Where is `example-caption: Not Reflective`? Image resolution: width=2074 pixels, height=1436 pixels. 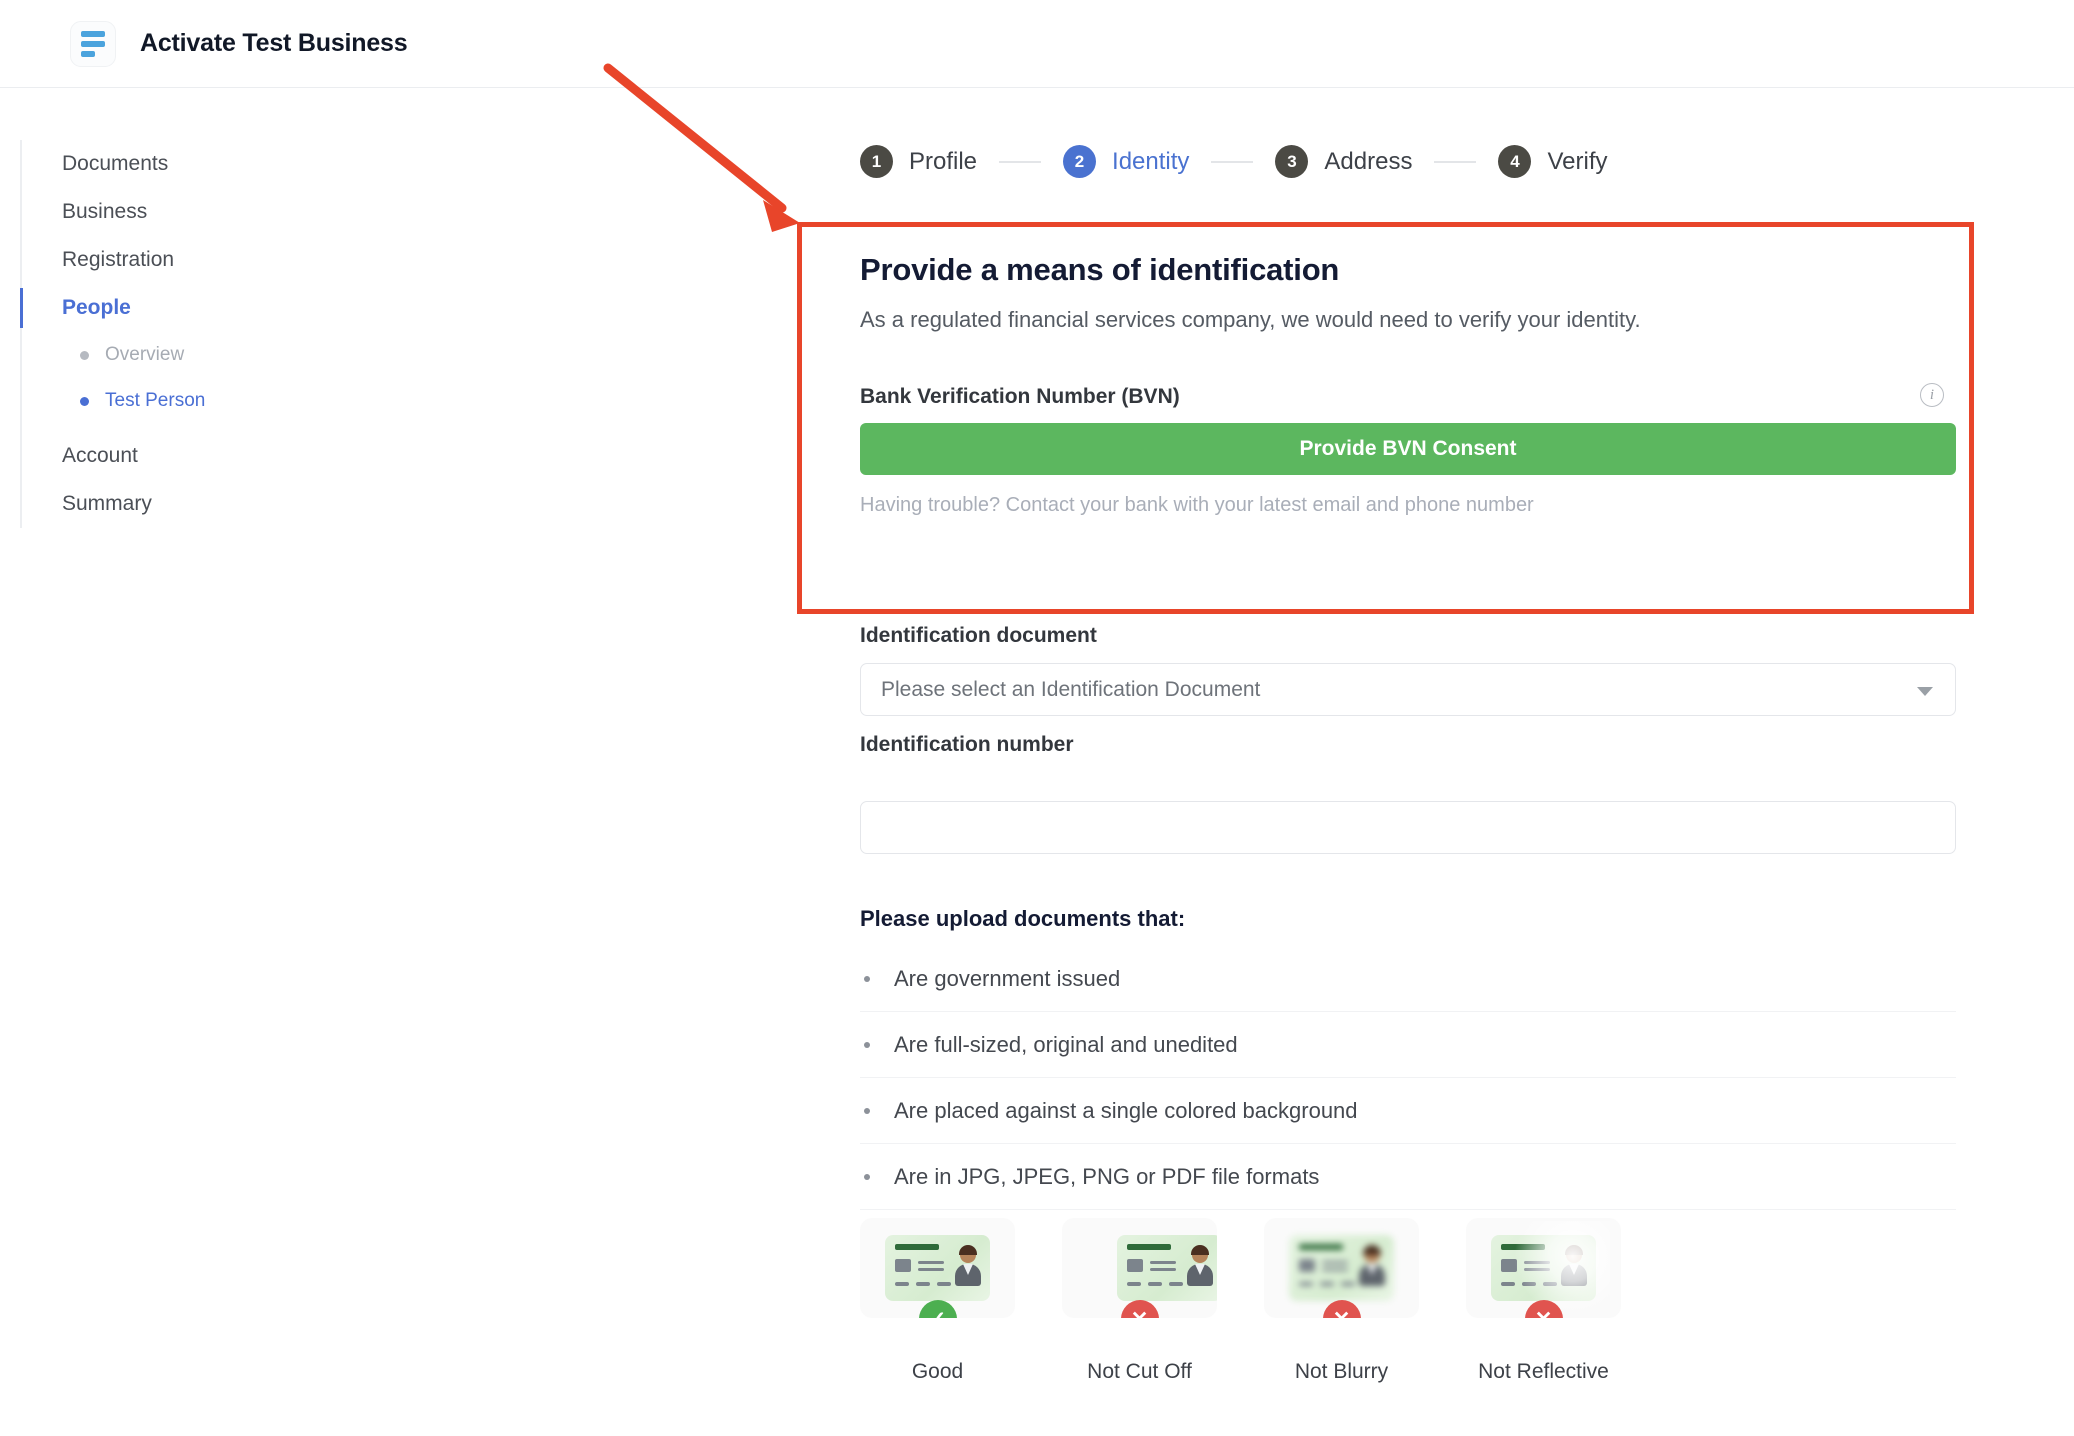 example-caption: Not Reflective is located at coordinates (1543, 1371).